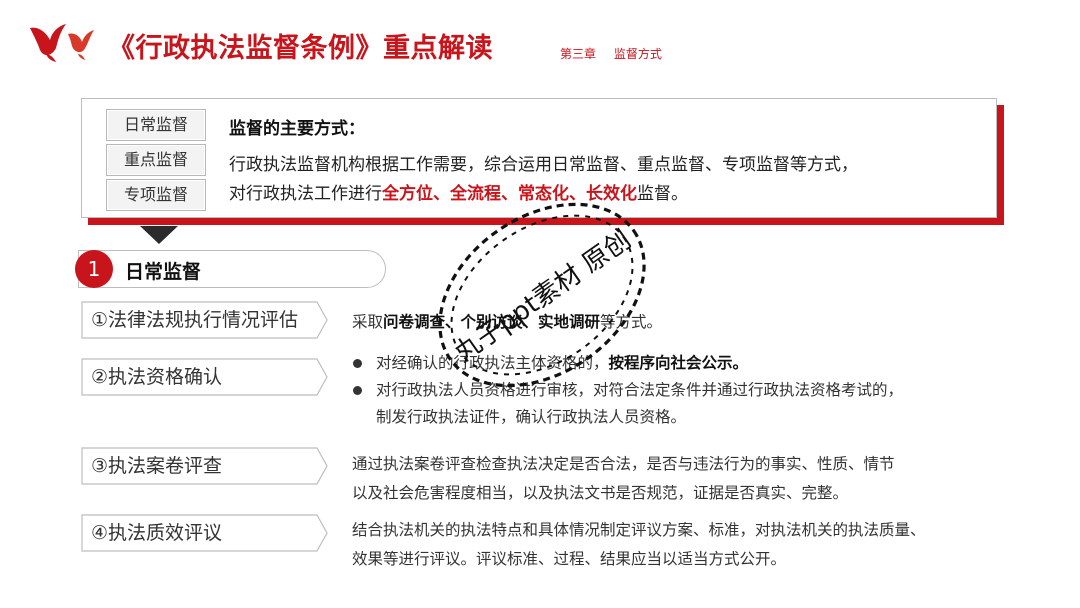 This screenshot has width=1080, height=608. I want to click on desc-1-prefix: 采取, so click(368, 322).